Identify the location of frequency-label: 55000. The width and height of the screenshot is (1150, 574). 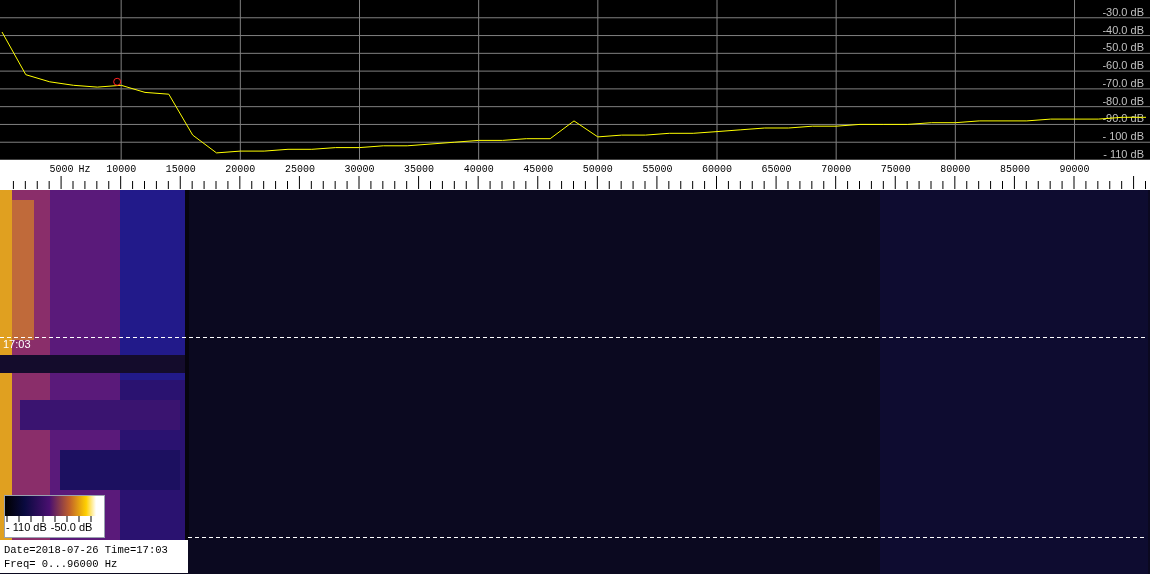
(657, 169).